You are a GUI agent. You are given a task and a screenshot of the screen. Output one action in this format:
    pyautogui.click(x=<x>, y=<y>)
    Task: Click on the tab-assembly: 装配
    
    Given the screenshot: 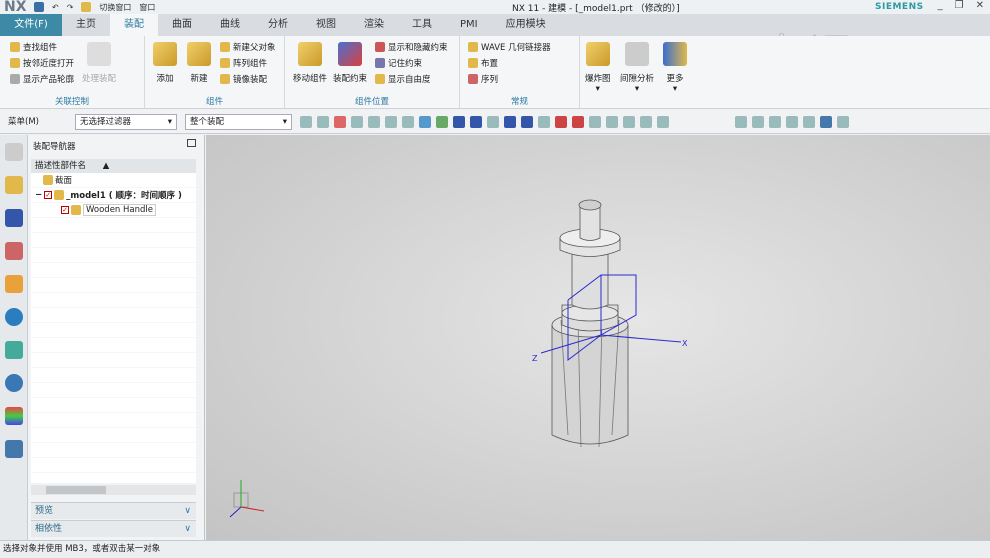 What is the action you would take?
    pyautogui.click(x=134, y=25)
    